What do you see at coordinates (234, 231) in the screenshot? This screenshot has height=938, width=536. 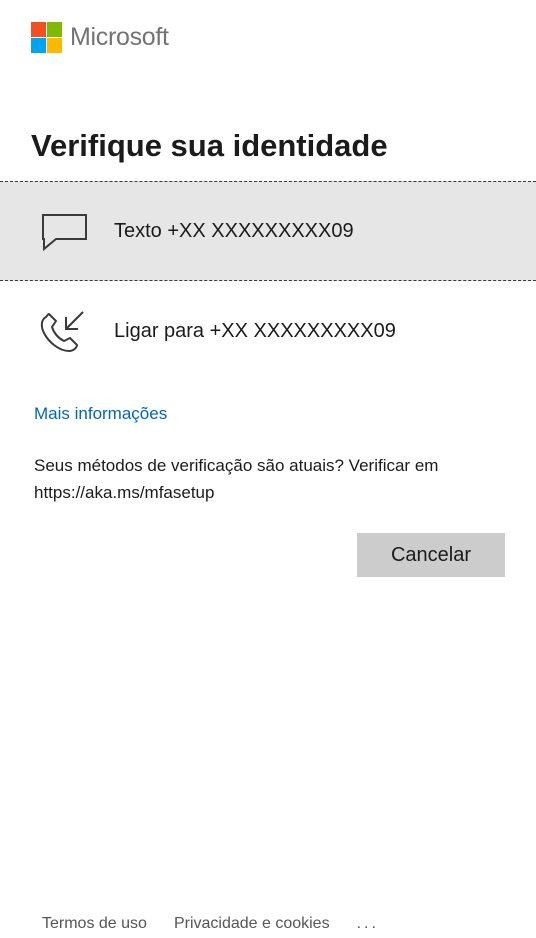 I see `option-text-message-label: Texto +XX XXXXXXXXX09` at bounding box center [234, 231].